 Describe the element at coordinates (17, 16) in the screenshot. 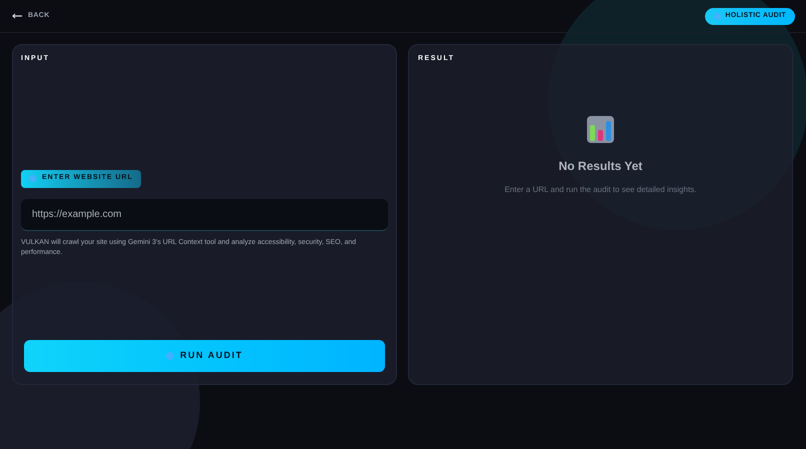

I see `left-arrow-icon` at that location.